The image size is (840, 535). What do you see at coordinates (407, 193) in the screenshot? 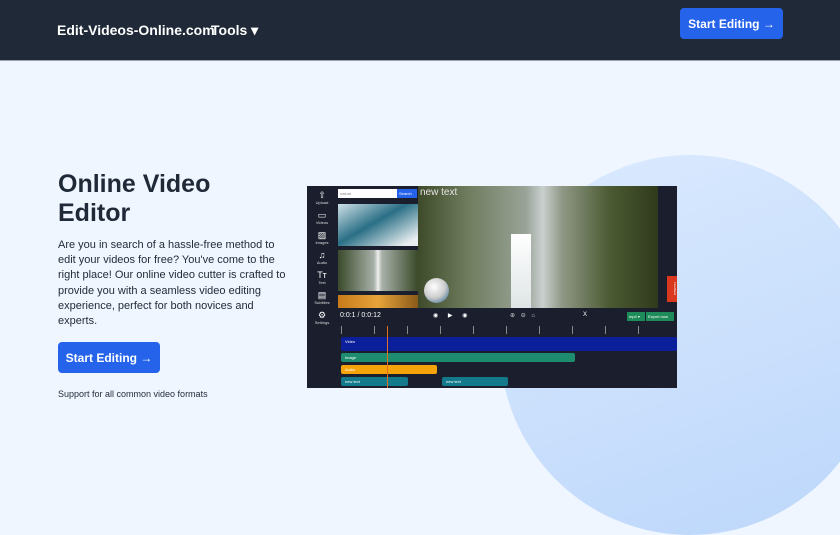
I see `search-button: Search` at bounding box center [407, 193].